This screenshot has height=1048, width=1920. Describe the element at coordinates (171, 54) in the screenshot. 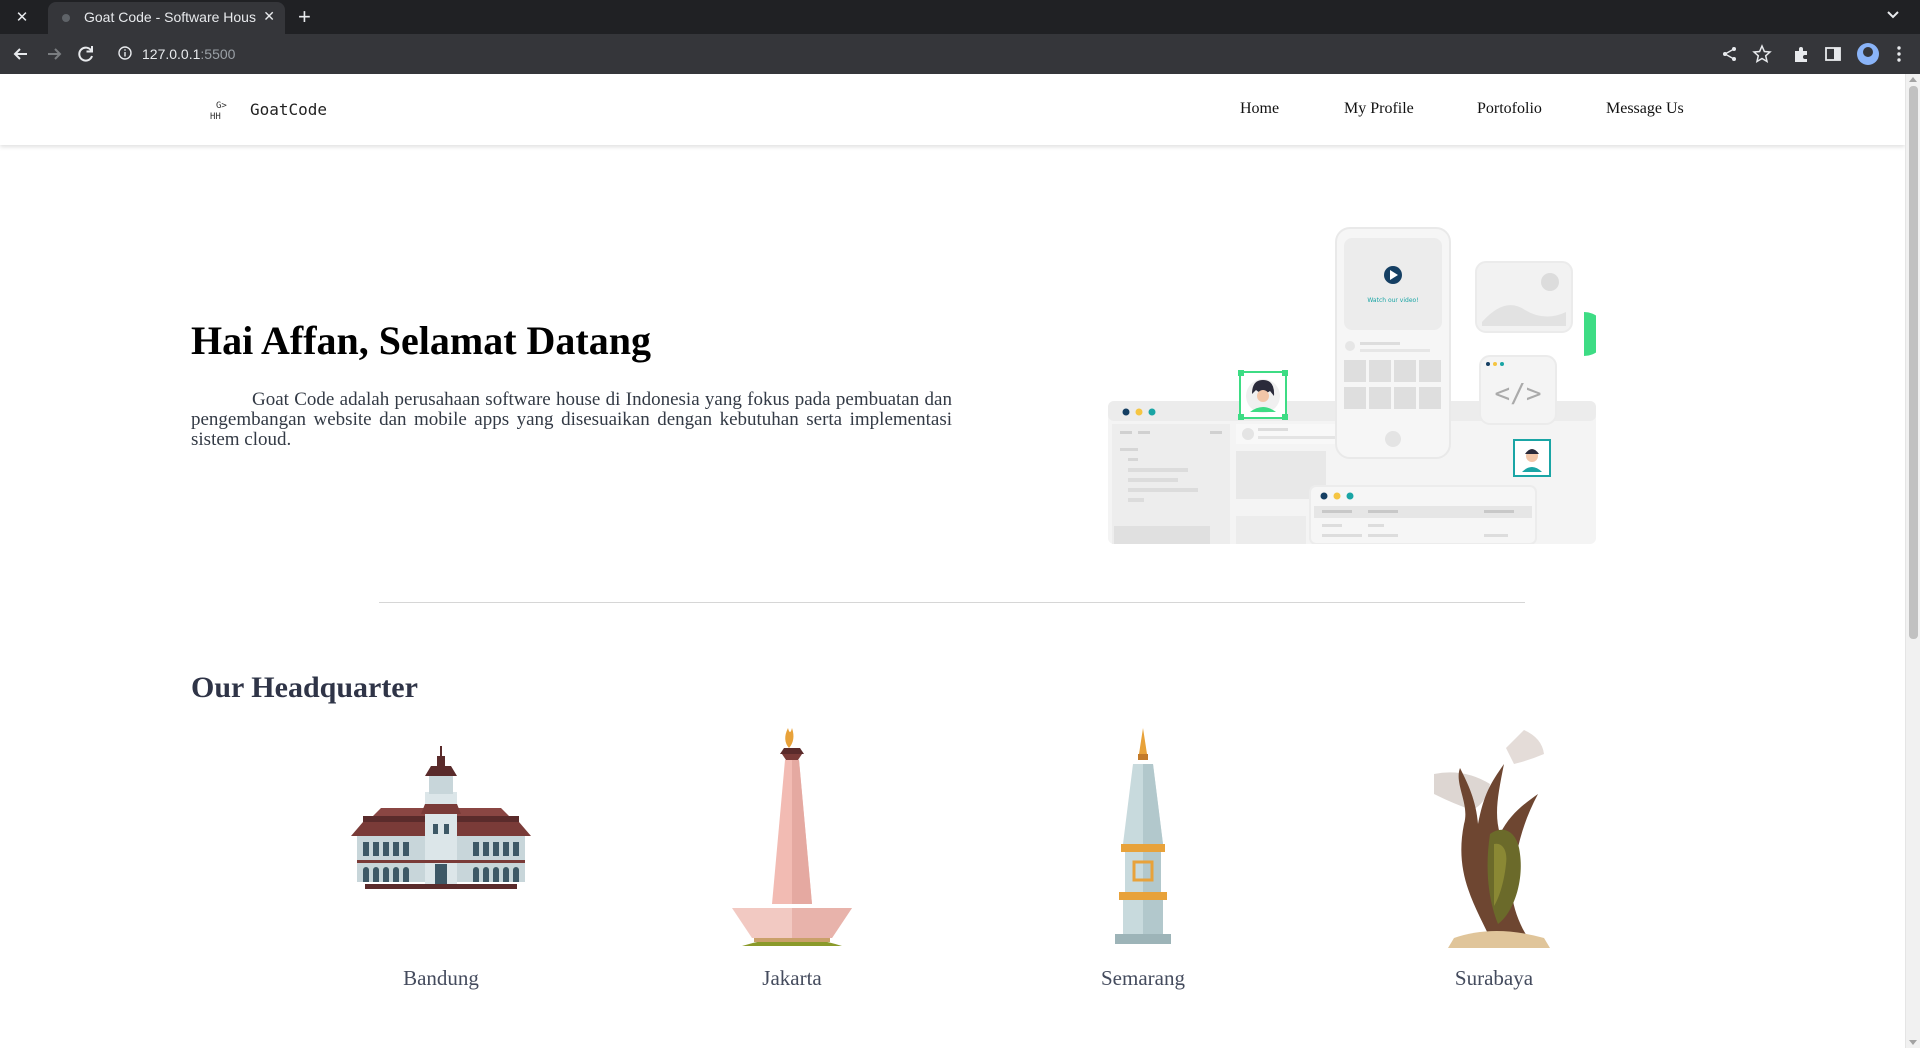

I see `url-host: 127.0.0.1` at that location.